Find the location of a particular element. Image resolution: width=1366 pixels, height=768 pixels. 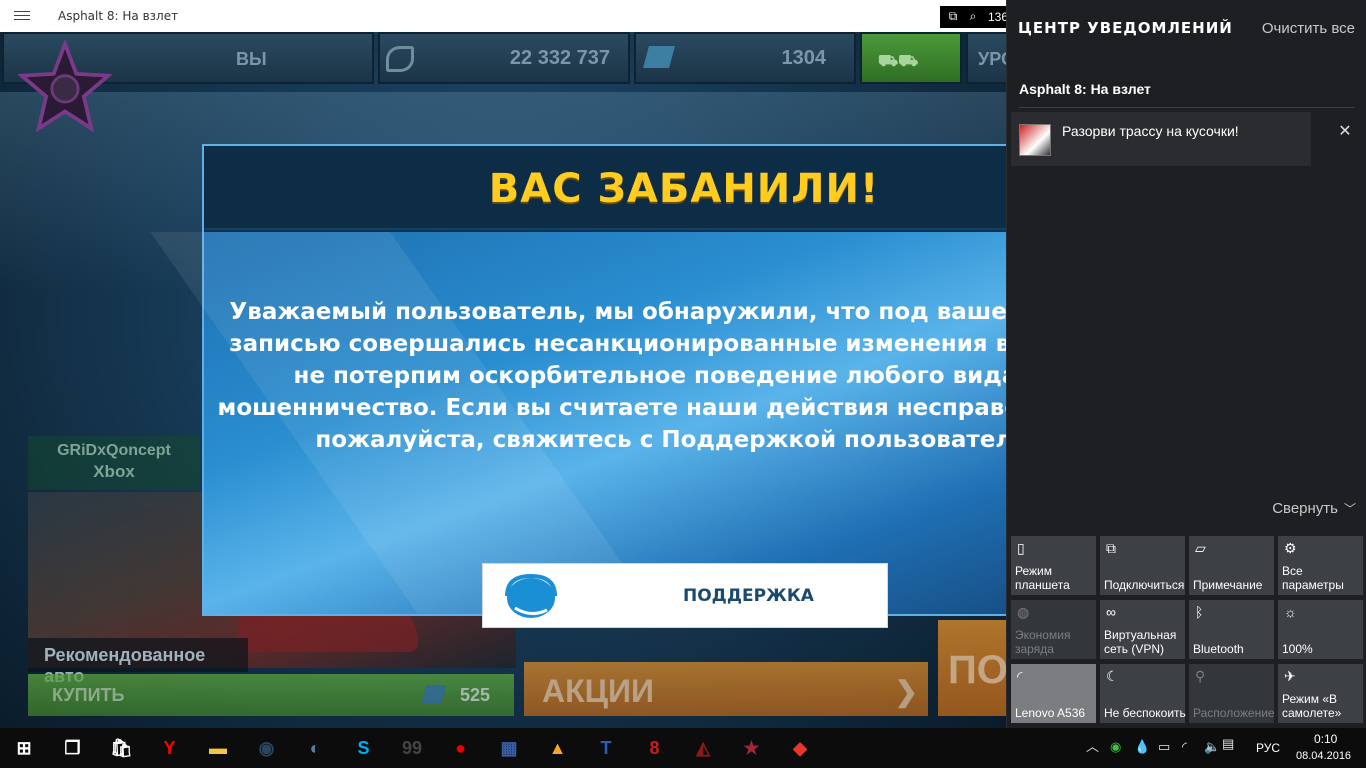

turbo-icon: T is located at coordinates (606, 748).